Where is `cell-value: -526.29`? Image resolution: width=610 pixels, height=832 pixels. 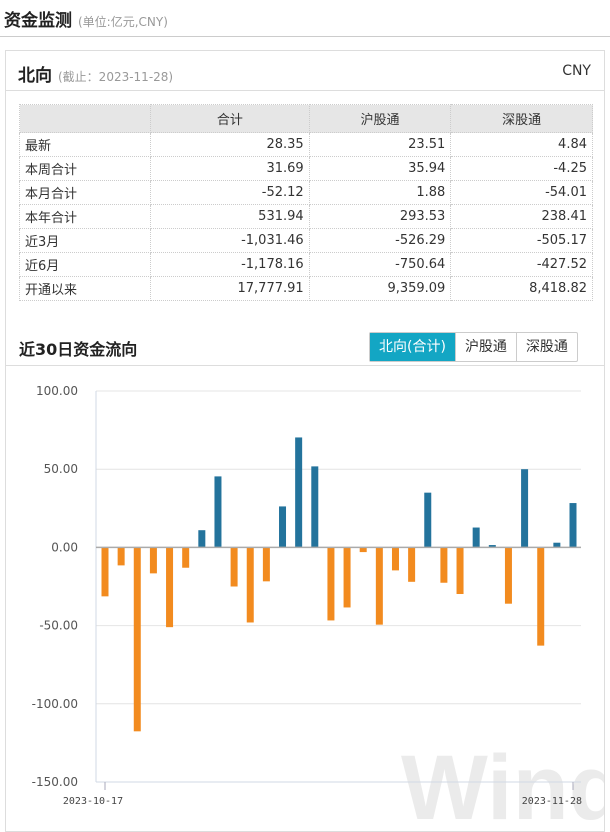 cell-value: -526.29 is located at coordinates (380, 240).